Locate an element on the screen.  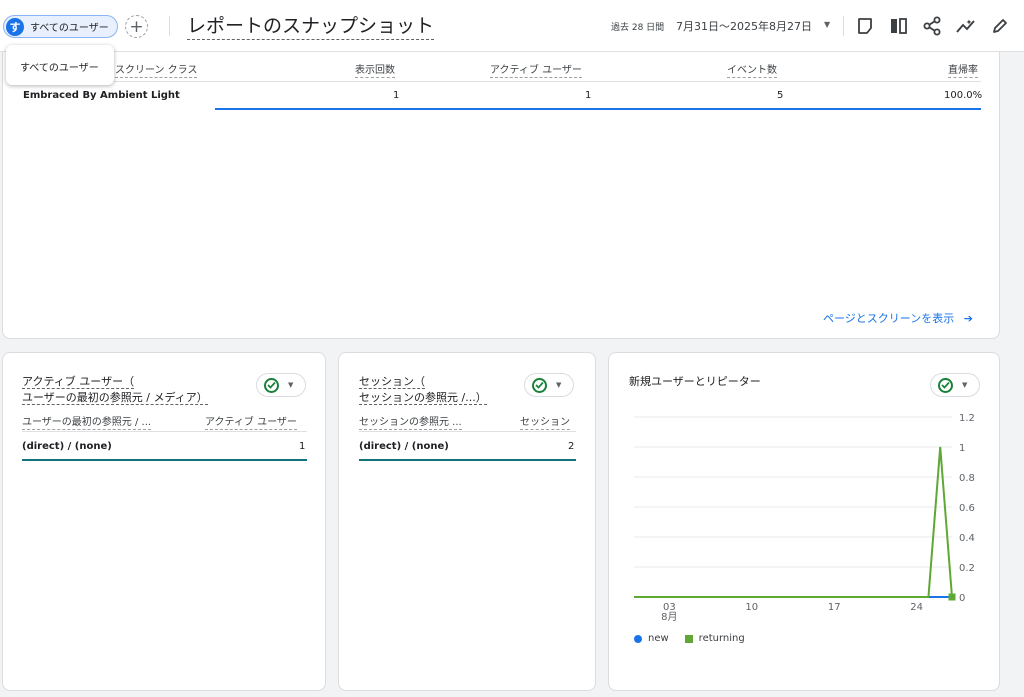
legend-returning-swatch is located at coordinates (688, 638).